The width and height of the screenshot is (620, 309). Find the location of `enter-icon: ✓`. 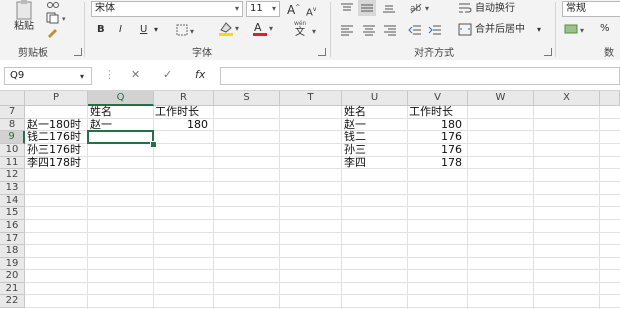

enter-icon: ✓ is located at coordinates (167, 74).